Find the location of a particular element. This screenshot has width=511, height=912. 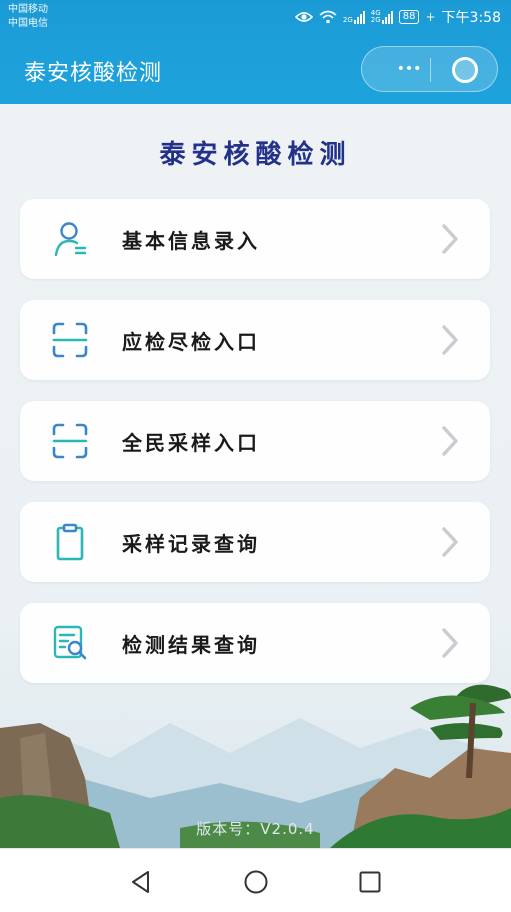

app-title: 泰安核酸检测 is located at coordinates (93, 73).